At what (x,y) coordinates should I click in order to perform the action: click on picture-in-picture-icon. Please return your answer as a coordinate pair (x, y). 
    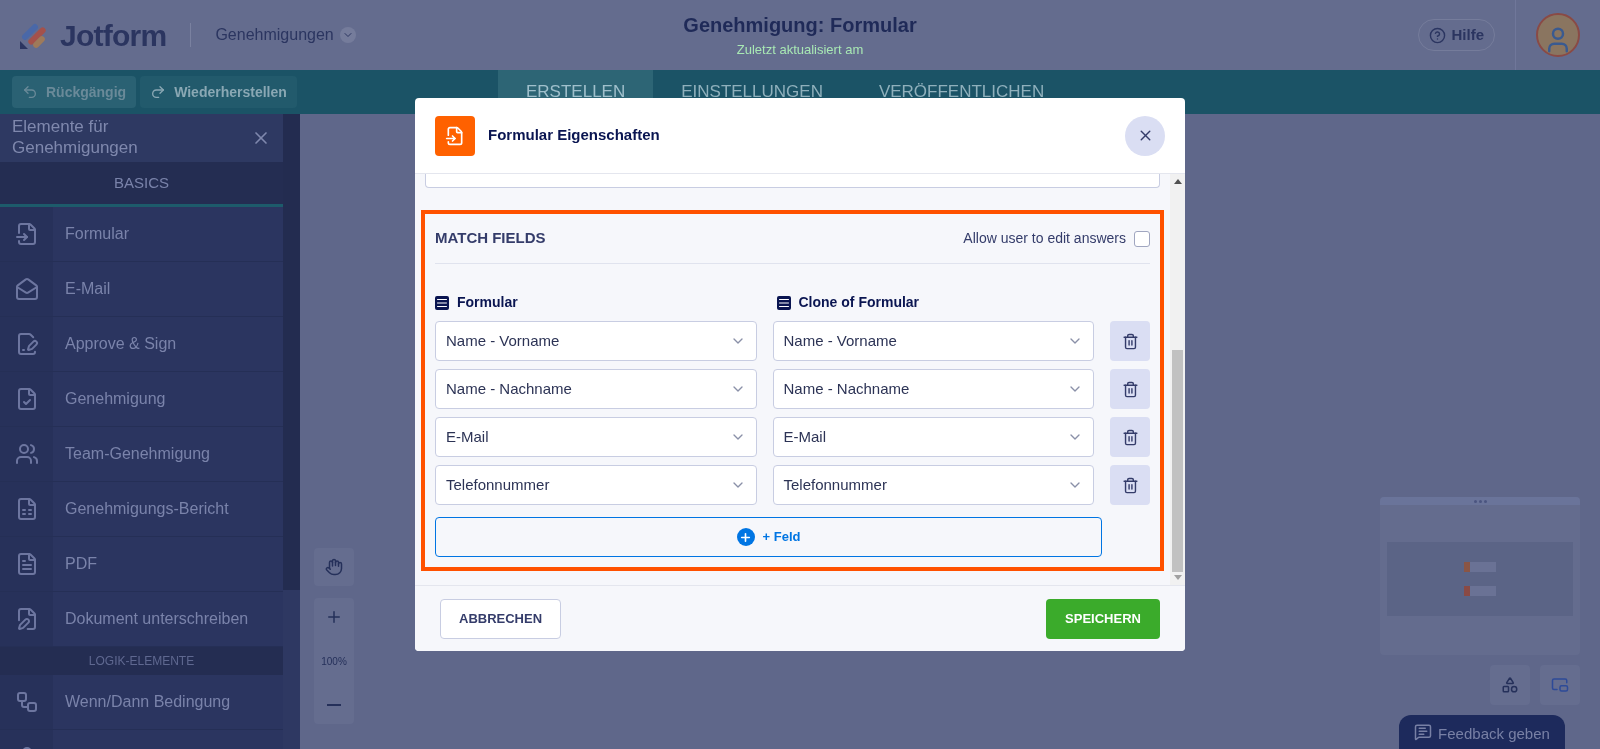
    Looking at the image, I should click on (1560, 685).